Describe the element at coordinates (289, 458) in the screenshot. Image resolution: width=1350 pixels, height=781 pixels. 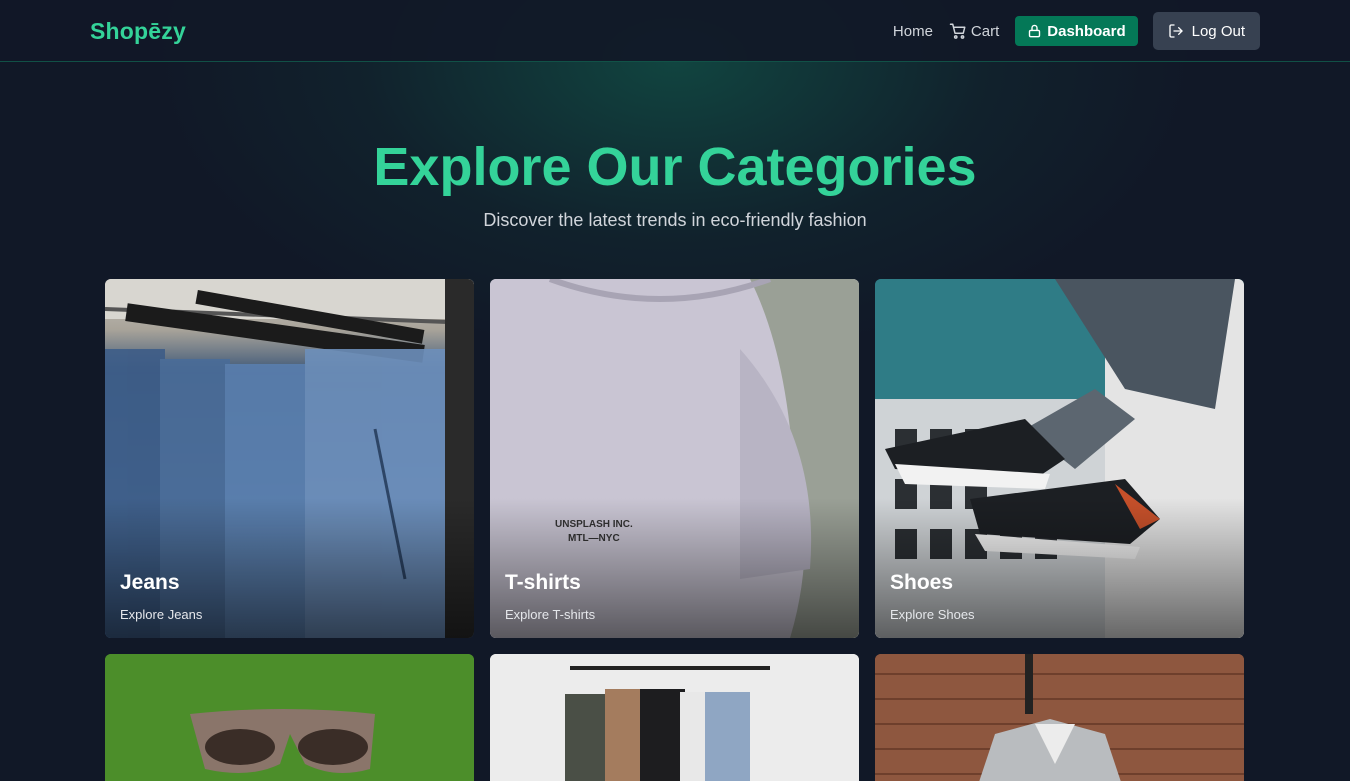
I see `category-card-jeans: Jeans Explore Jeans` at that location.